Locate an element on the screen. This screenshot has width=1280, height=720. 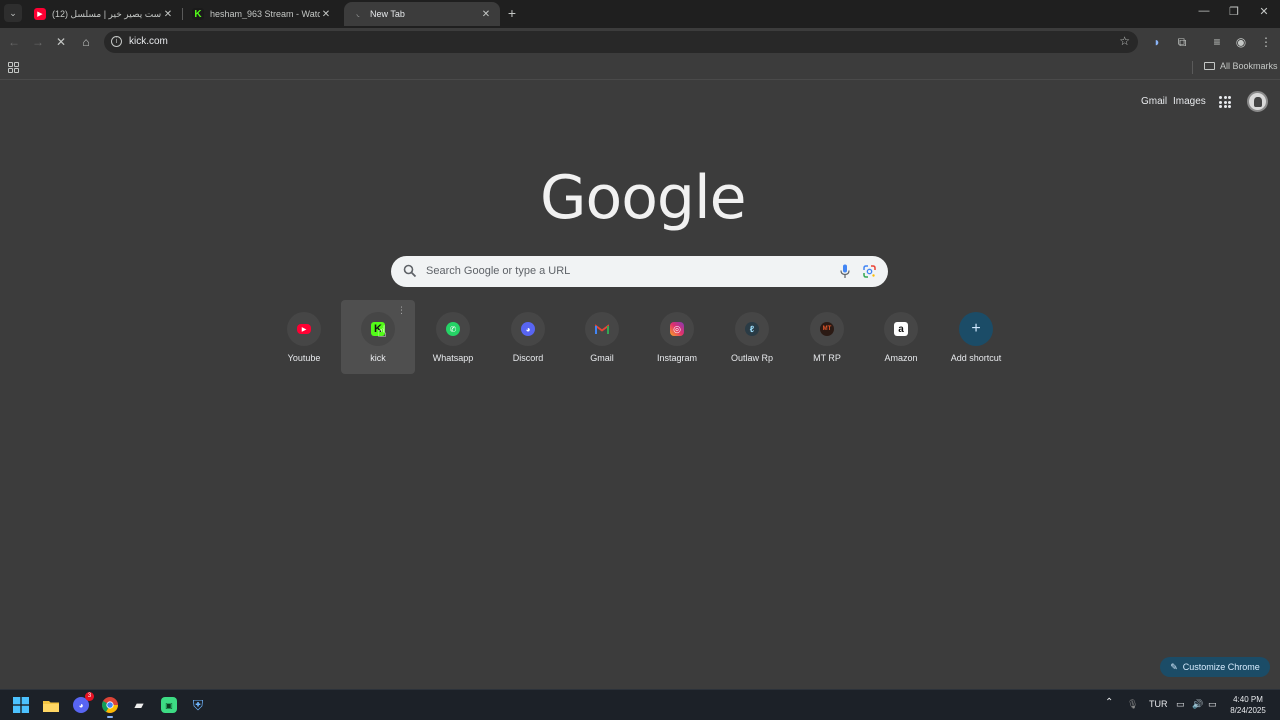
google-lens-icon is located at coordinates (869, 271).